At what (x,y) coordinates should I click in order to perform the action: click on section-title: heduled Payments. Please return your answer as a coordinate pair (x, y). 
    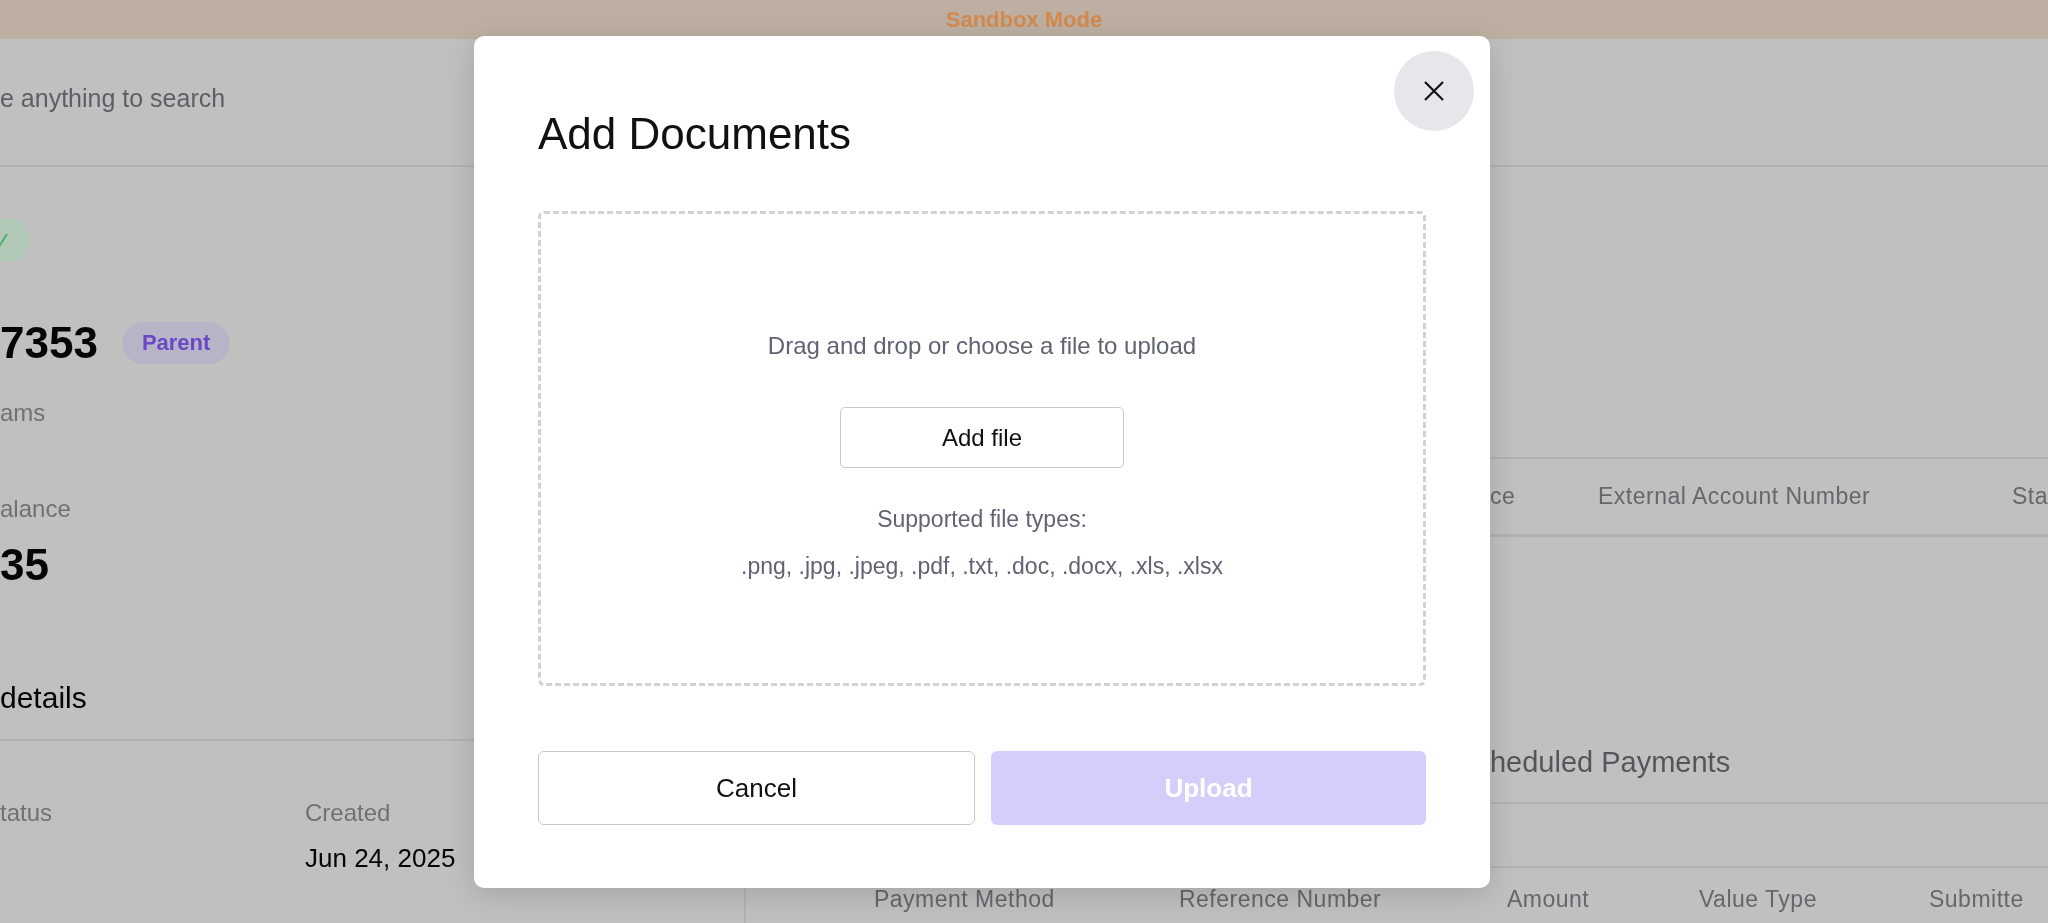
    Looking at the image, I should click on (1610, 763).